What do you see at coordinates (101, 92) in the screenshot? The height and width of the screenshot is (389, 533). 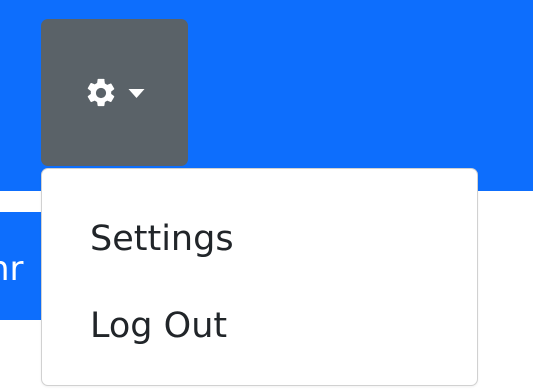 I see `gear-icon` at bounding box center [101, 92].